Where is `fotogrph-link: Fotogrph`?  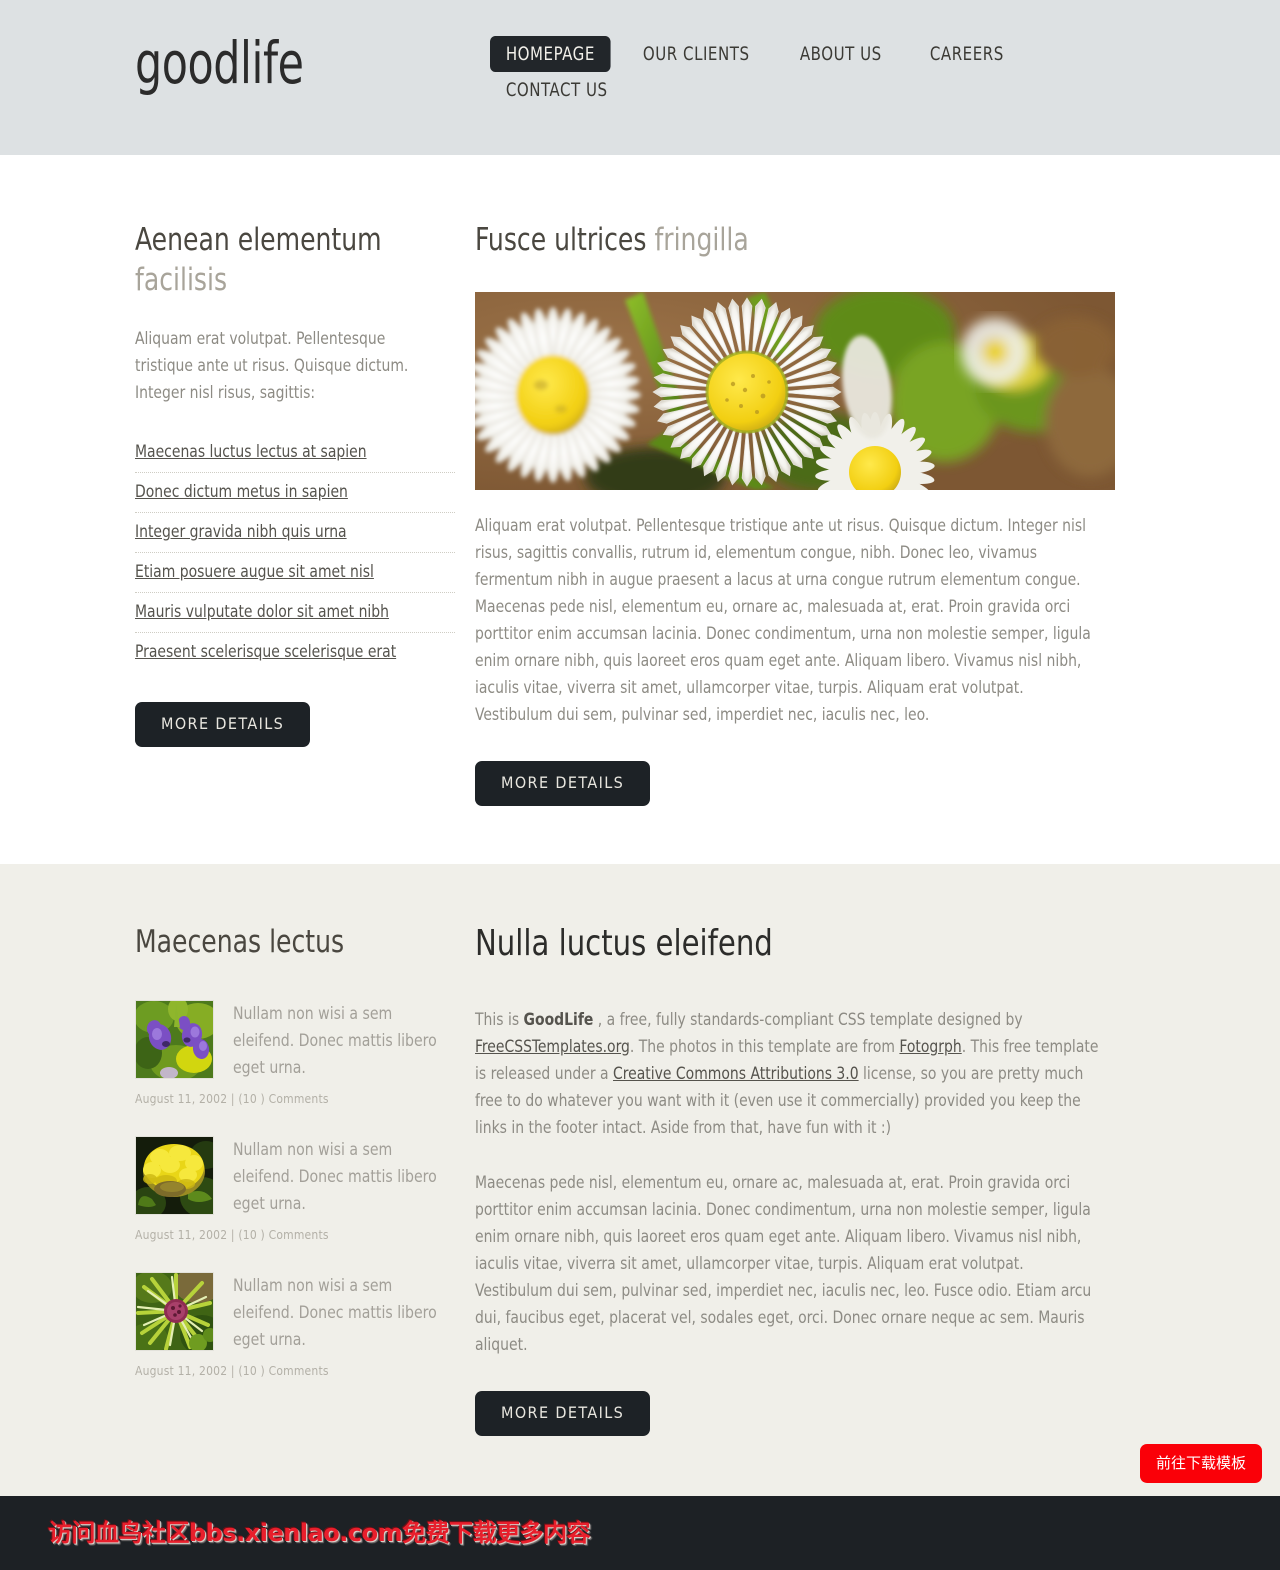 fotogrph-link: Fotogrph is located at coordinates (930, 1046).